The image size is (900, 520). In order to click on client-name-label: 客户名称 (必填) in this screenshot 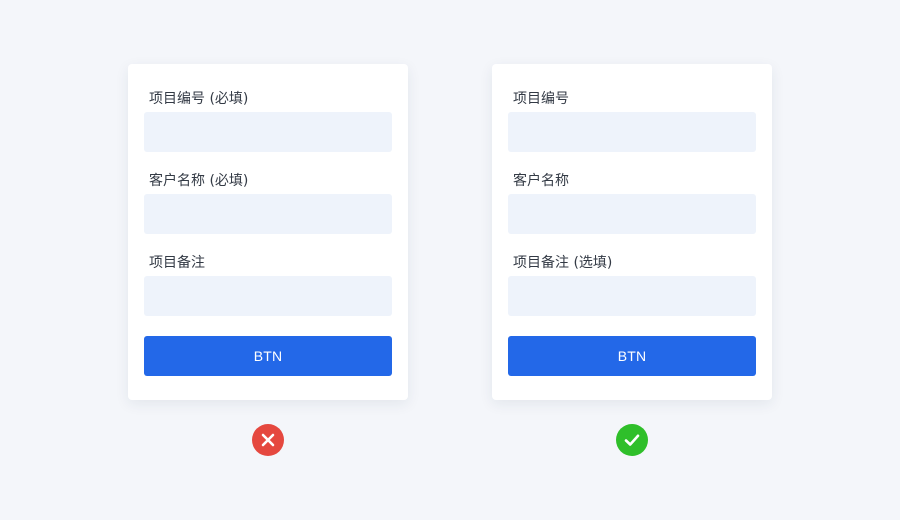, I will do `click(199, 181)`.